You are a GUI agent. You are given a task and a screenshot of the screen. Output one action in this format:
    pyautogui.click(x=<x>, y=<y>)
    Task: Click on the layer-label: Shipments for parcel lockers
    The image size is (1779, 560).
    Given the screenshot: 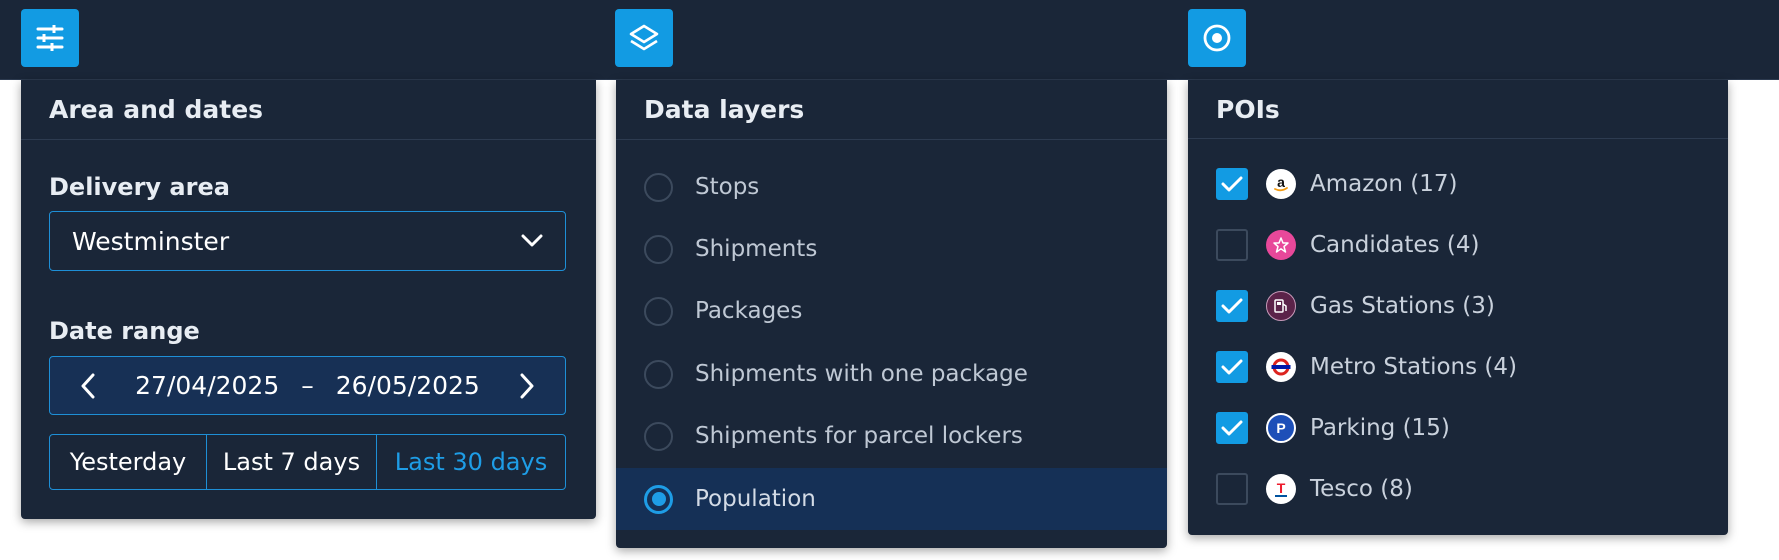 What is the action you would take?
    pyautogui.click(x=859, y=436)
    